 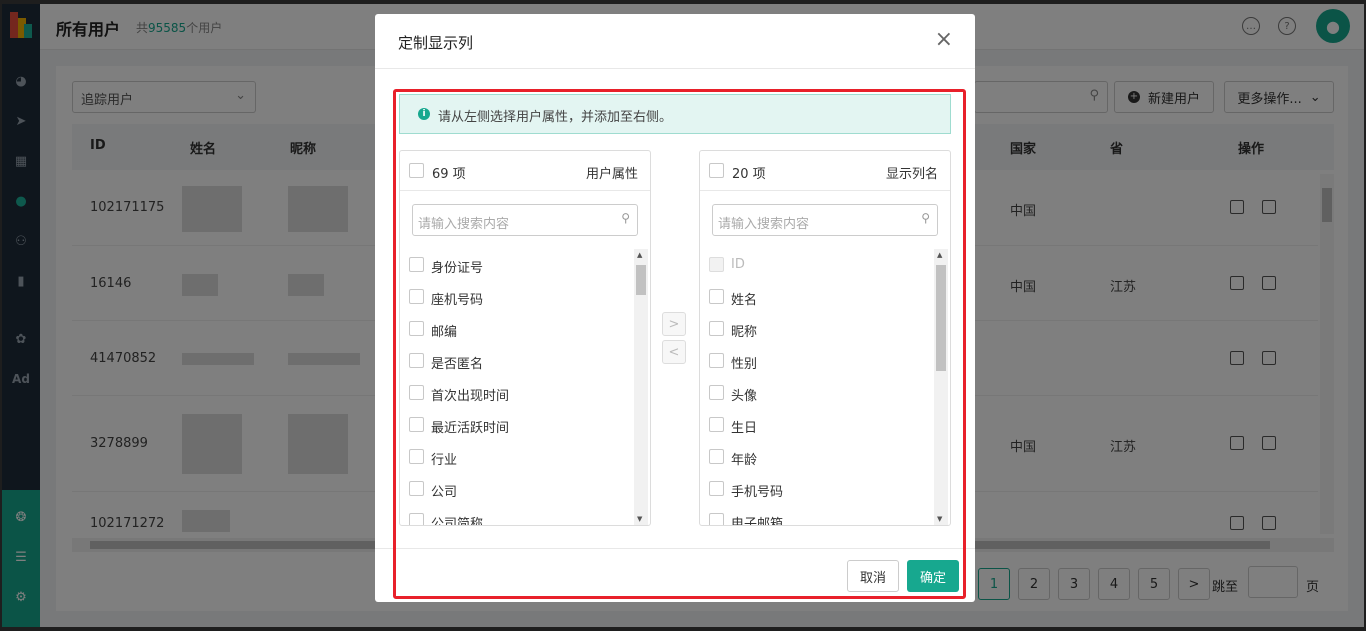 I want to click on dialog-title: 定制显示列, so click(x=436, y=43).